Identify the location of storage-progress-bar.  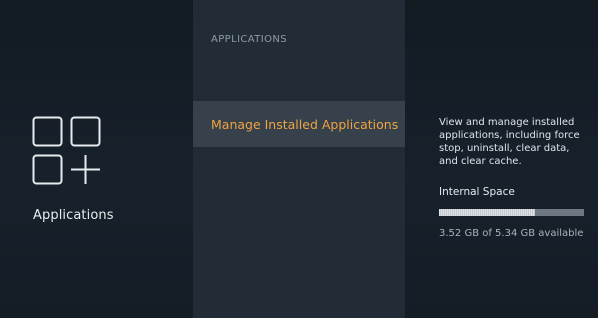
(511, 212).